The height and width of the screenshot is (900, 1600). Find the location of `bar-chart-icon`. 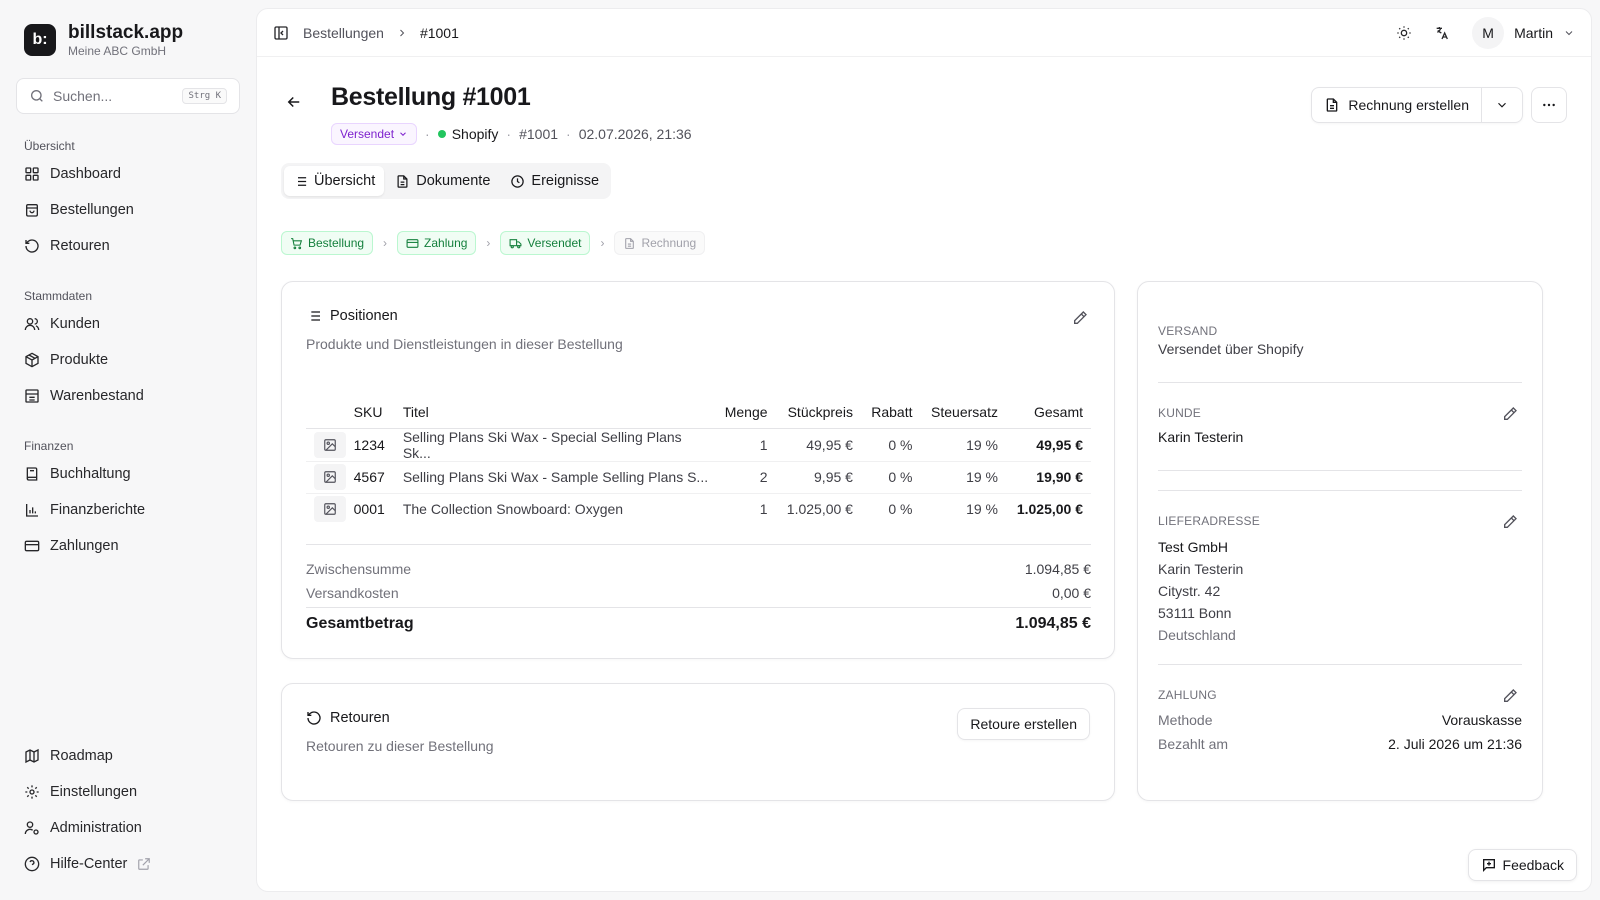

bar-chart-icon is located at coordinates (32, 510).